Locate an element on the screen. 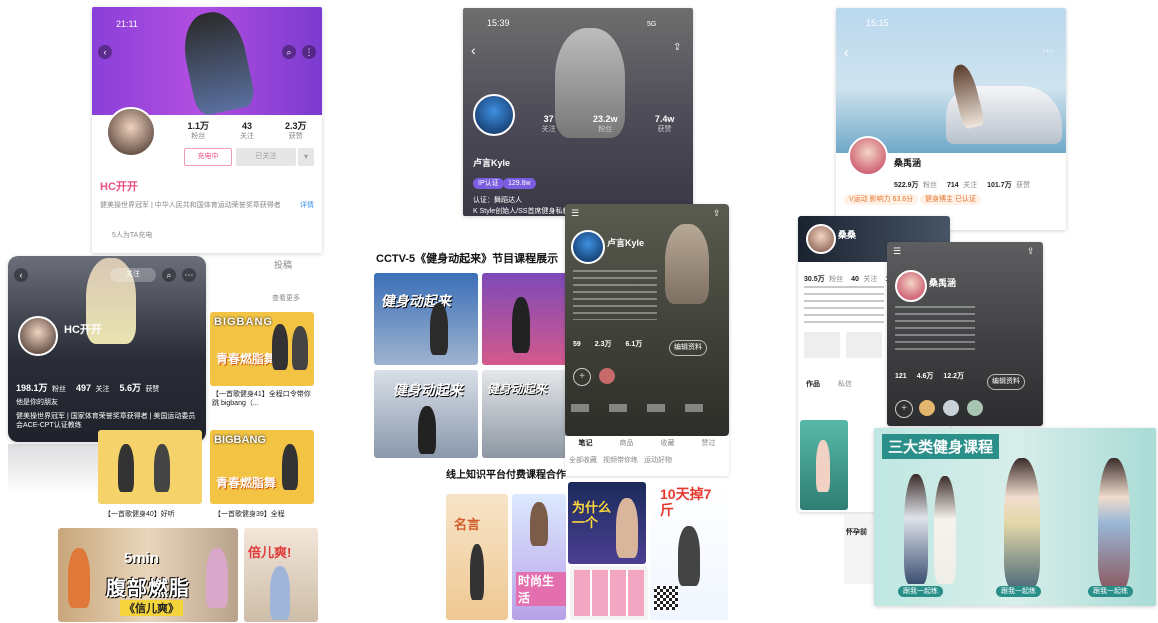 This screenshot has height=623, width=1158. more-icon: ⋮ is located at coordinates (309, 52).